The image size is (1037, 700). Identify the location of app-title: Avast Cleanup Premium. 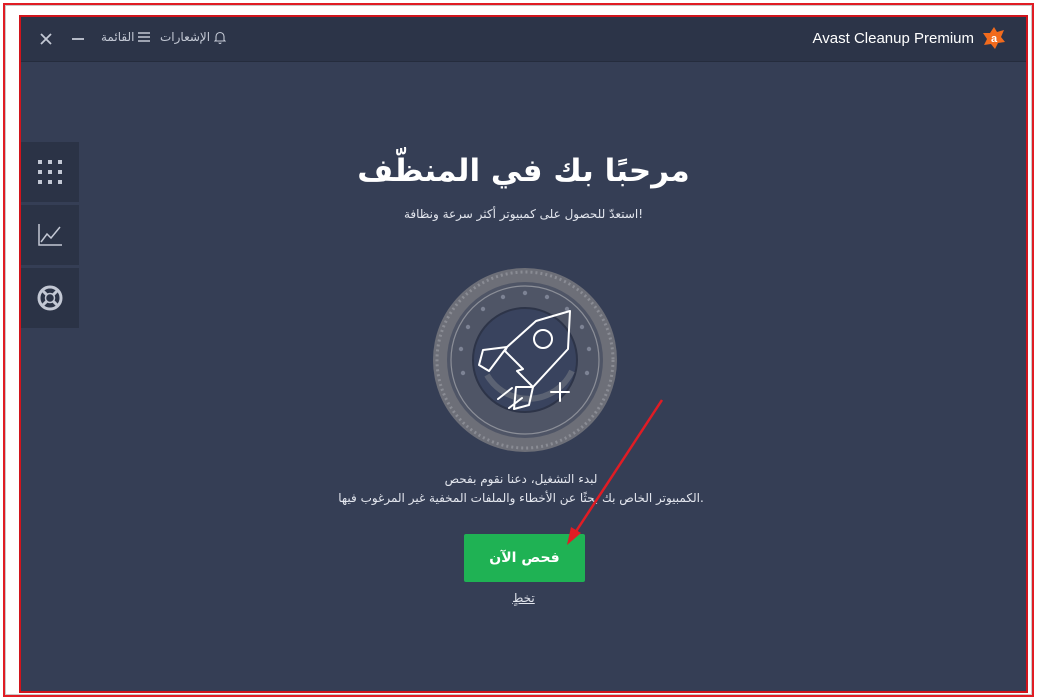
(893, 38).